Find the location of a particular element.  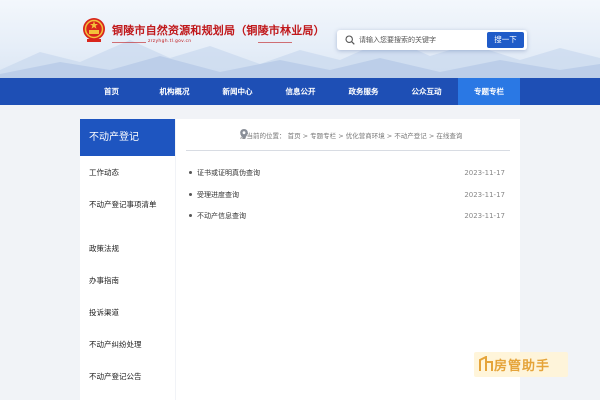

sidebar-title: 不动产登记 is located at coordinates (127, 137).